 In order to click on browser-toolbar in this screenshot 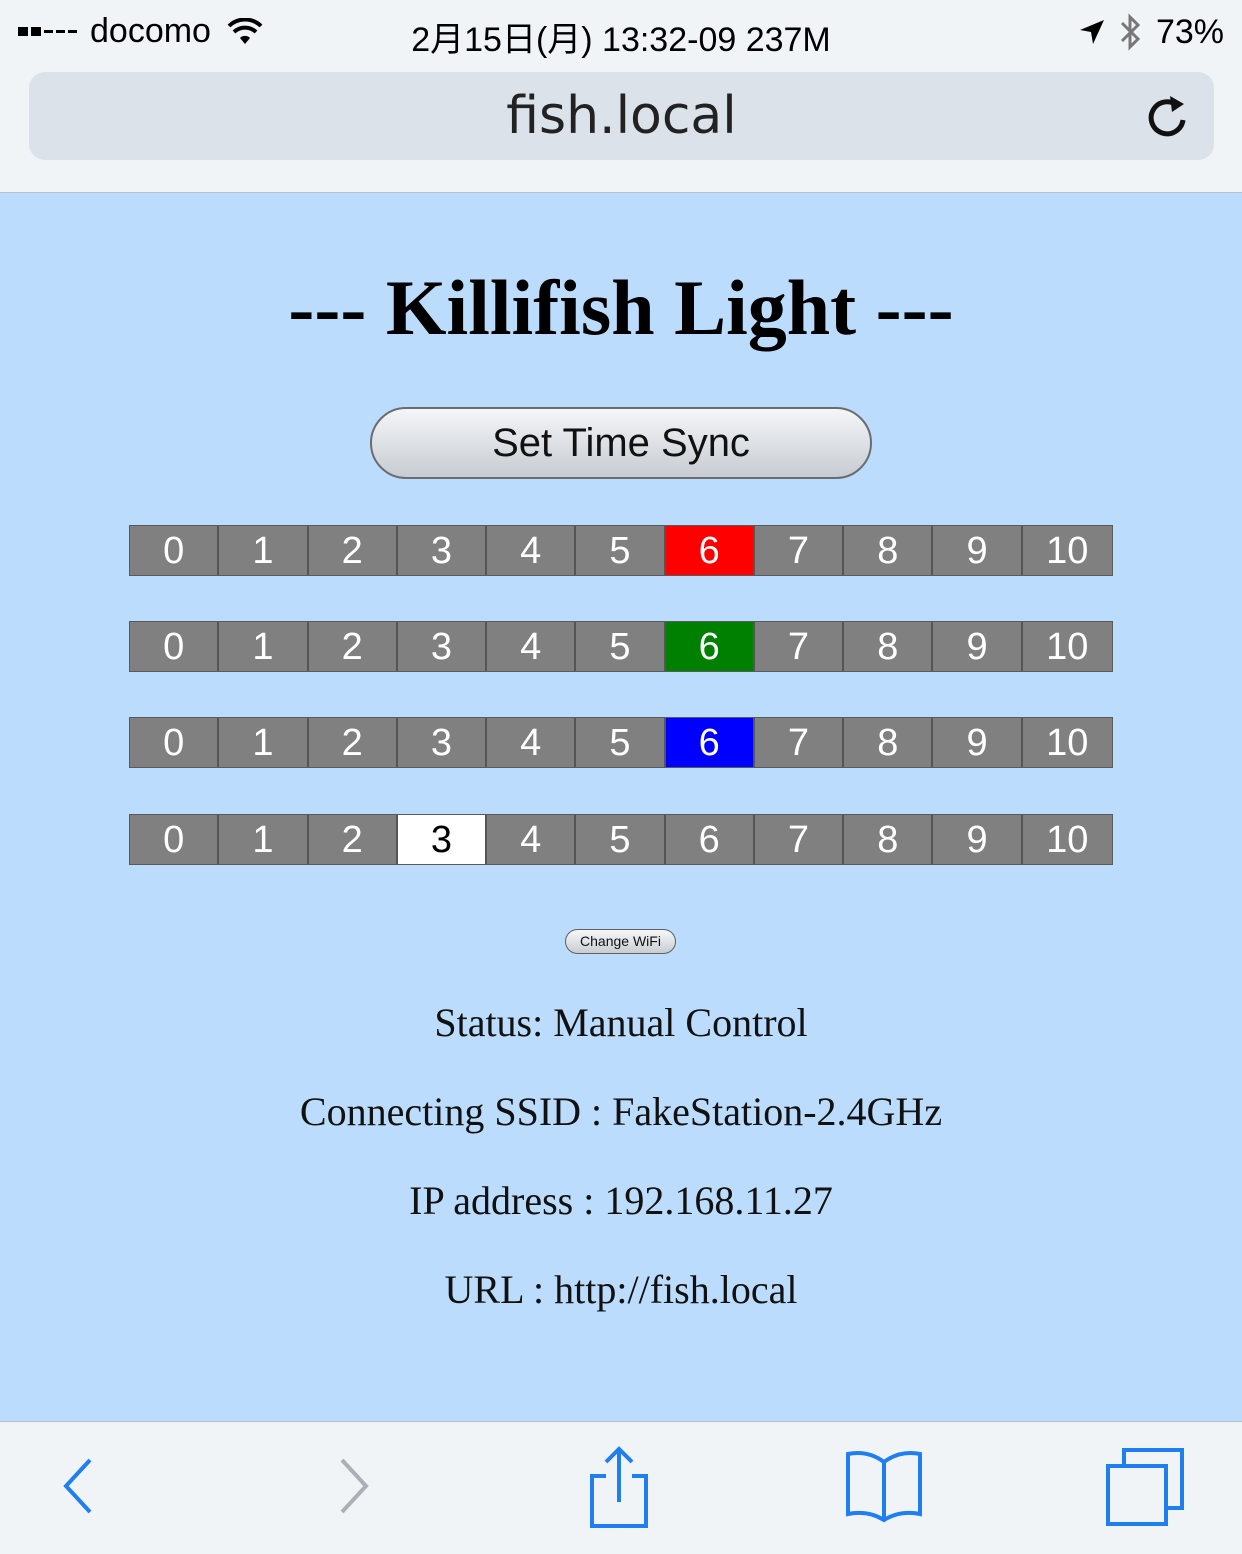, I will do `click(621, 1488)`.